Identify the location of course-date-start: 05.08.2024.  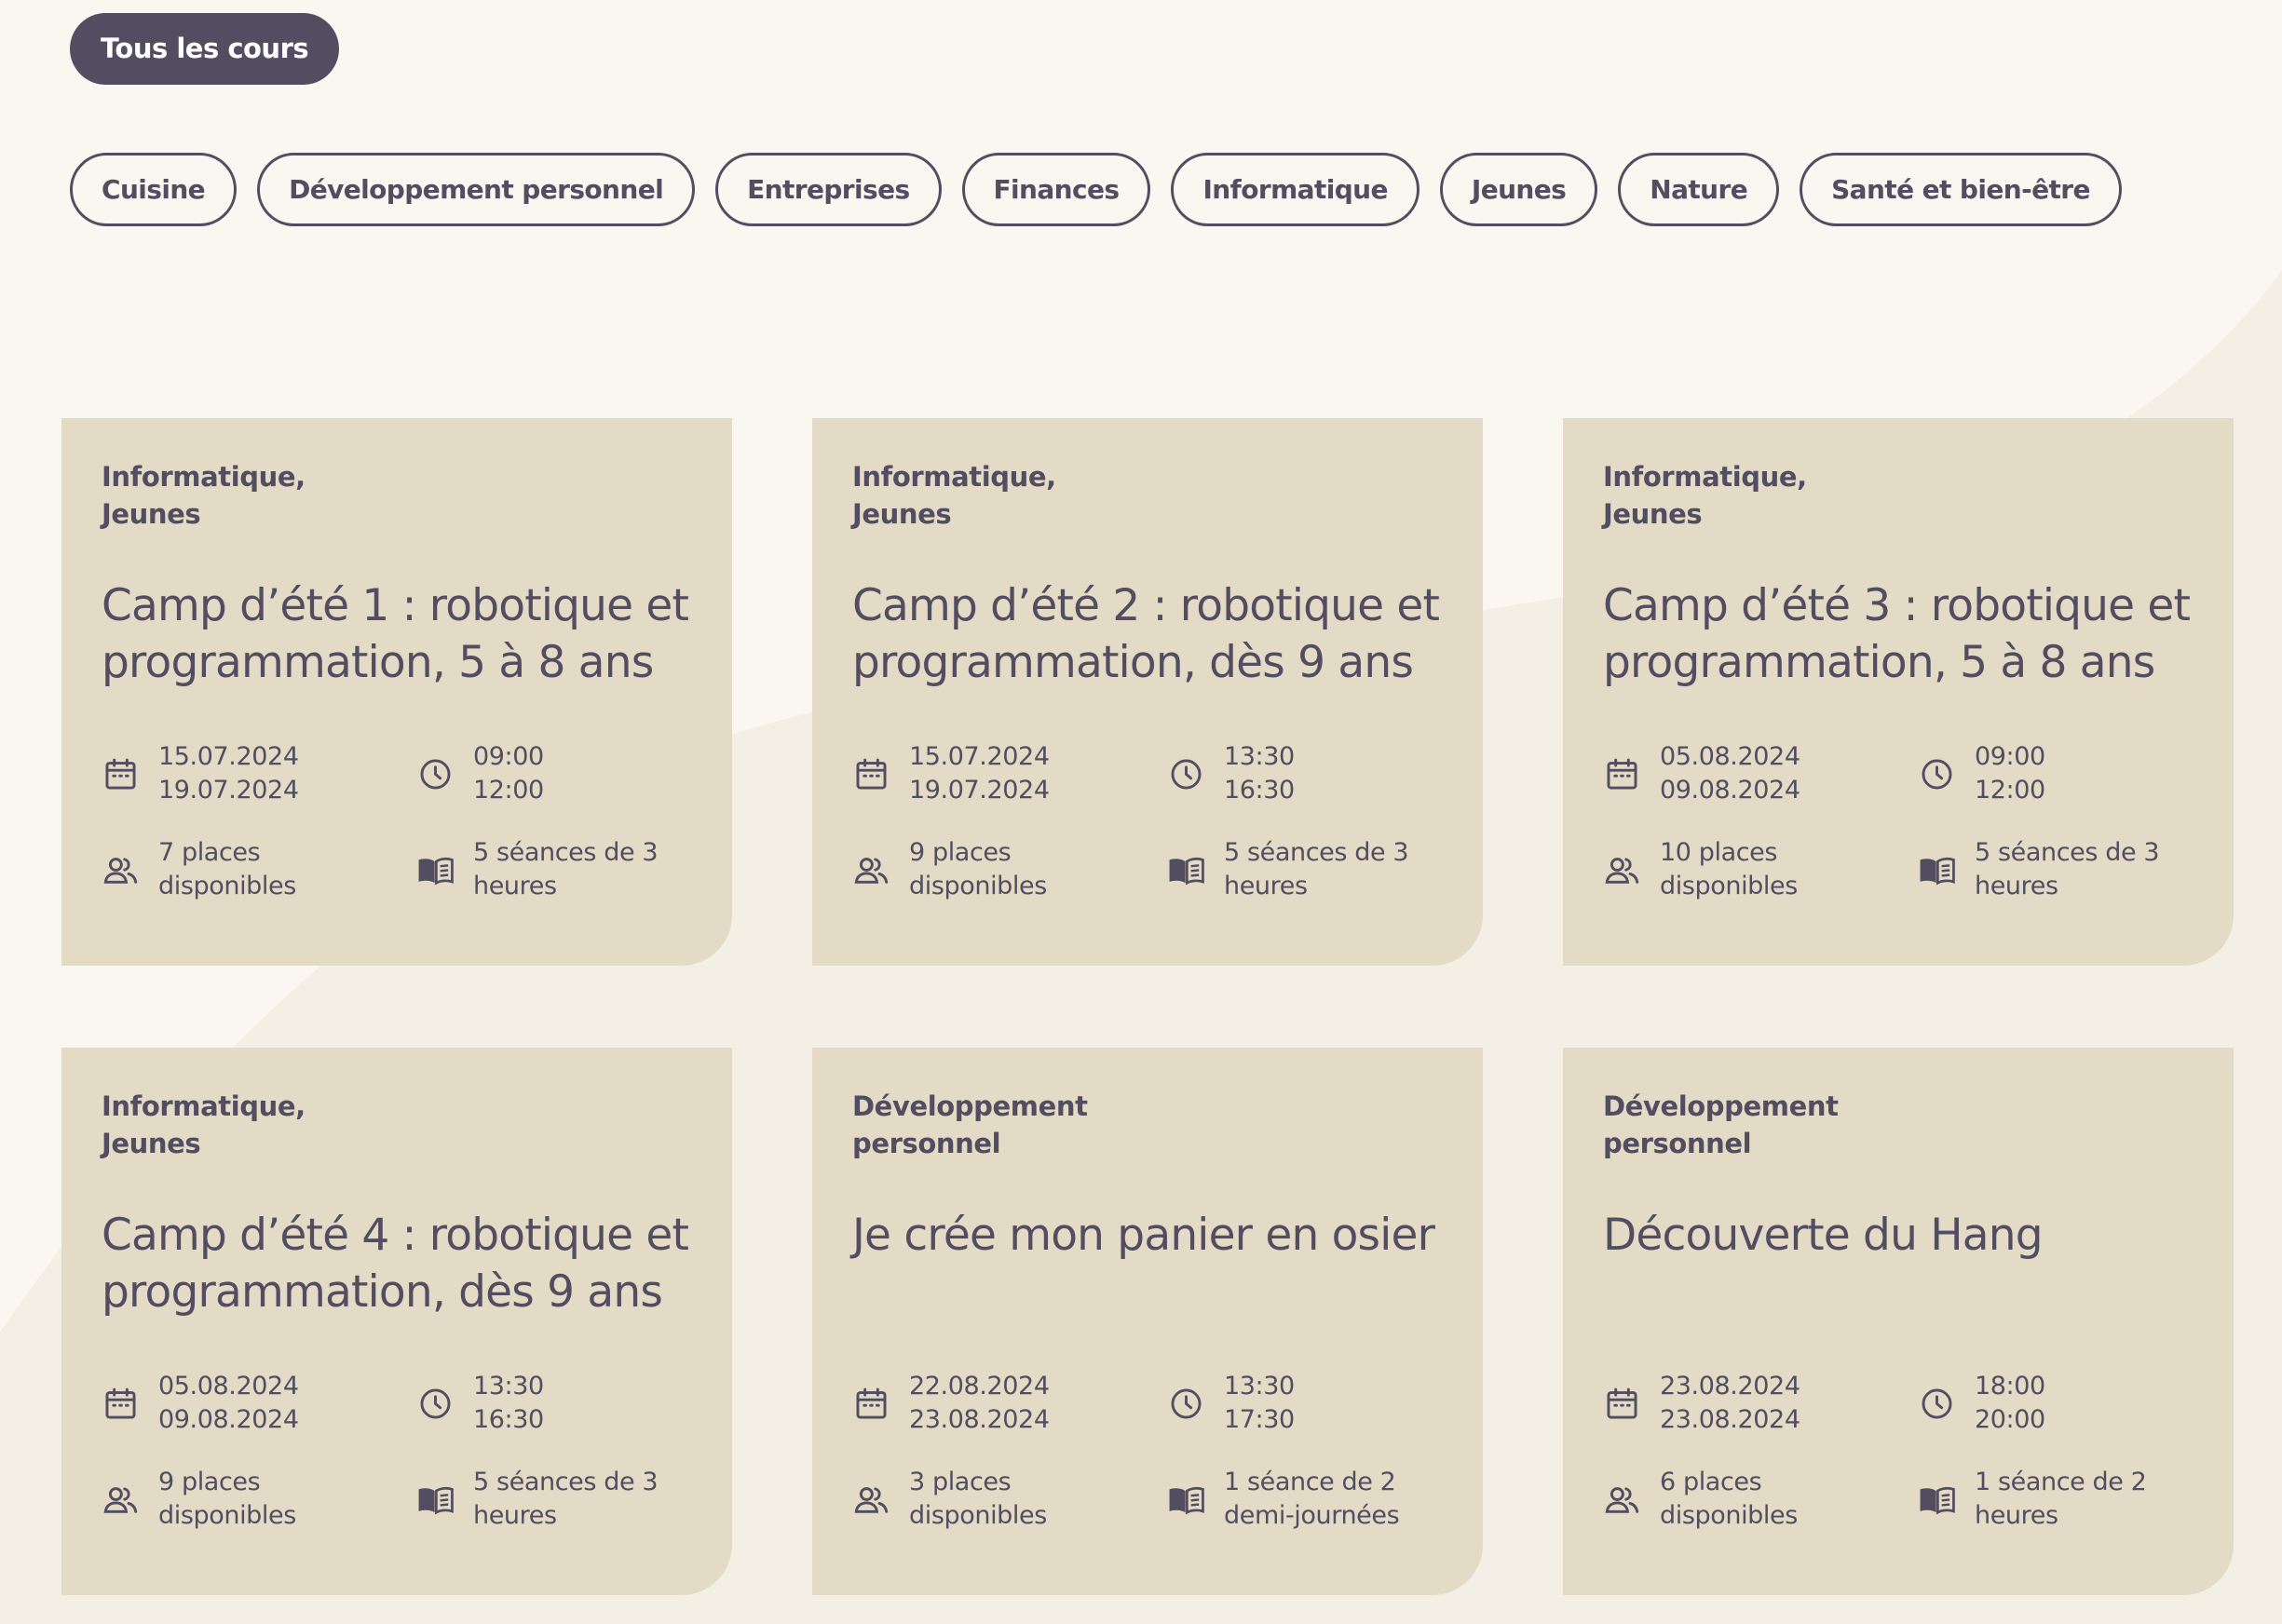
(1730, 756).